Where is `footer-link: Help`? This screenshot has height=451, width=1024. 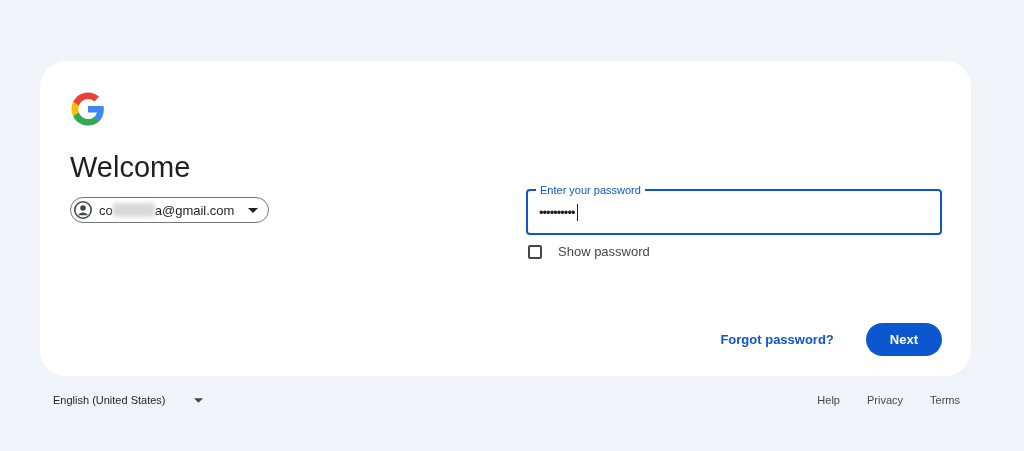 footer-link: Help is located at coordinates (828, 400).